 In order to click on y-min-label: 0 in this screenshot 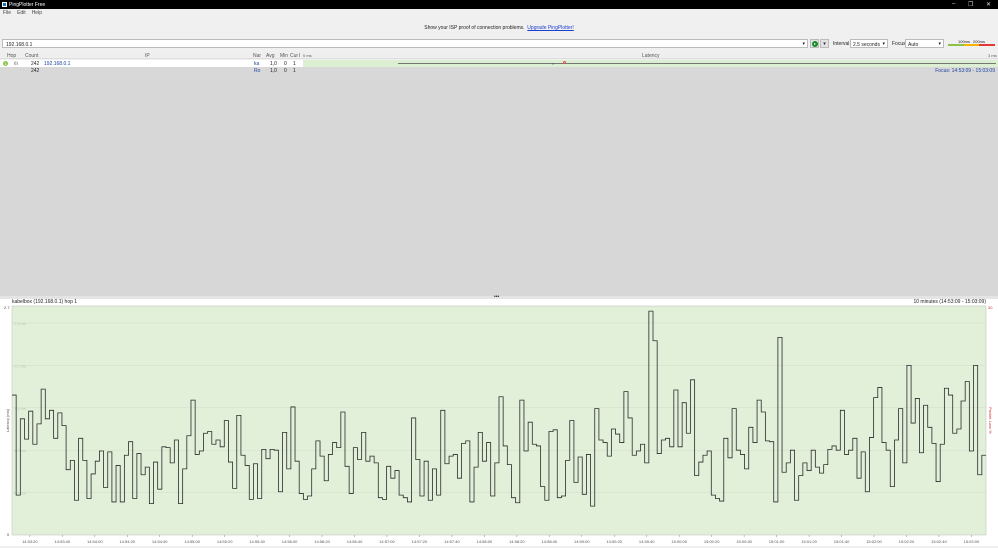, I will do `click(8, 534)`.